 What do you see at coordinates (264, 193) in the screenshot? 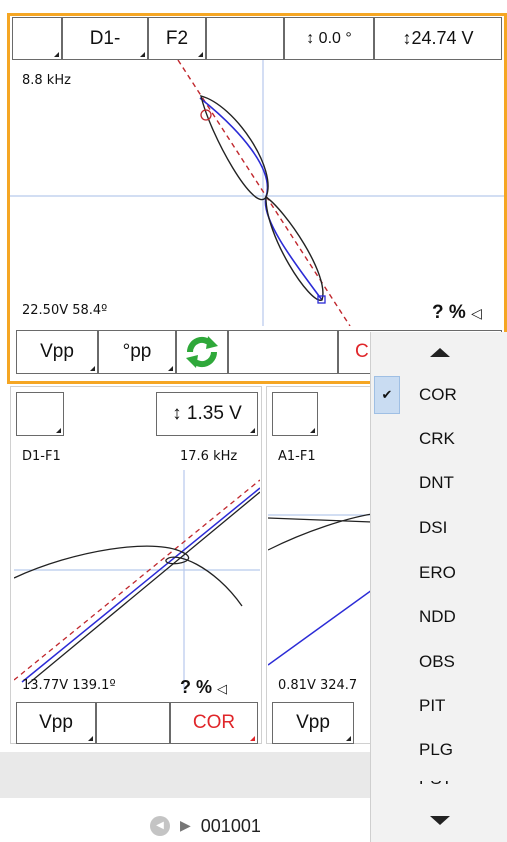
I see `reference-line` at bounding box center [264, 193].